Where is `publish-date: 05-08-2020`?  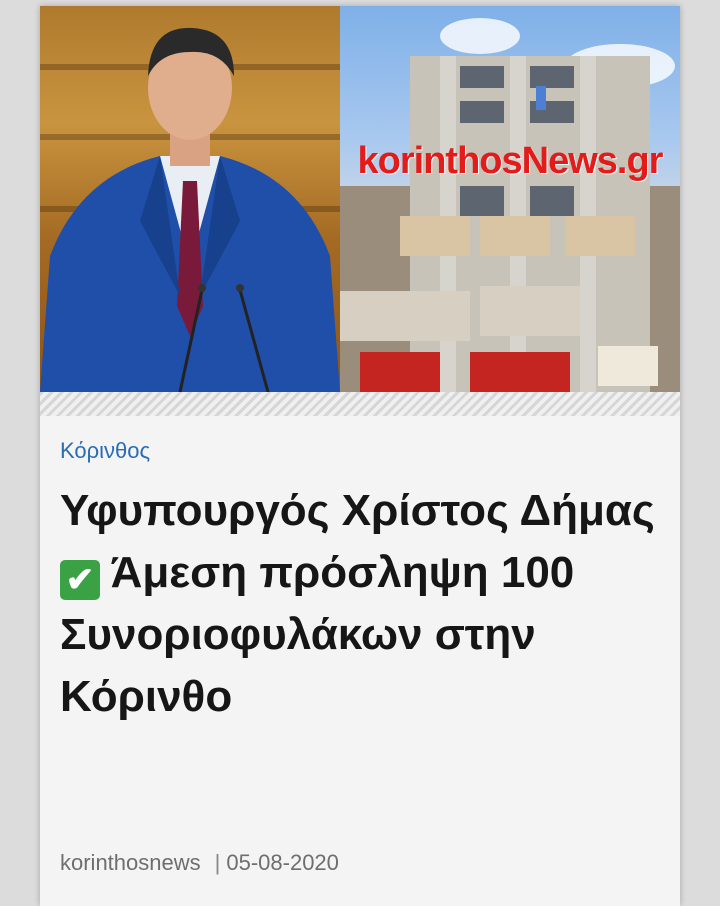 publish-date: 05-08-2020 is located at coordinates (282, 862).